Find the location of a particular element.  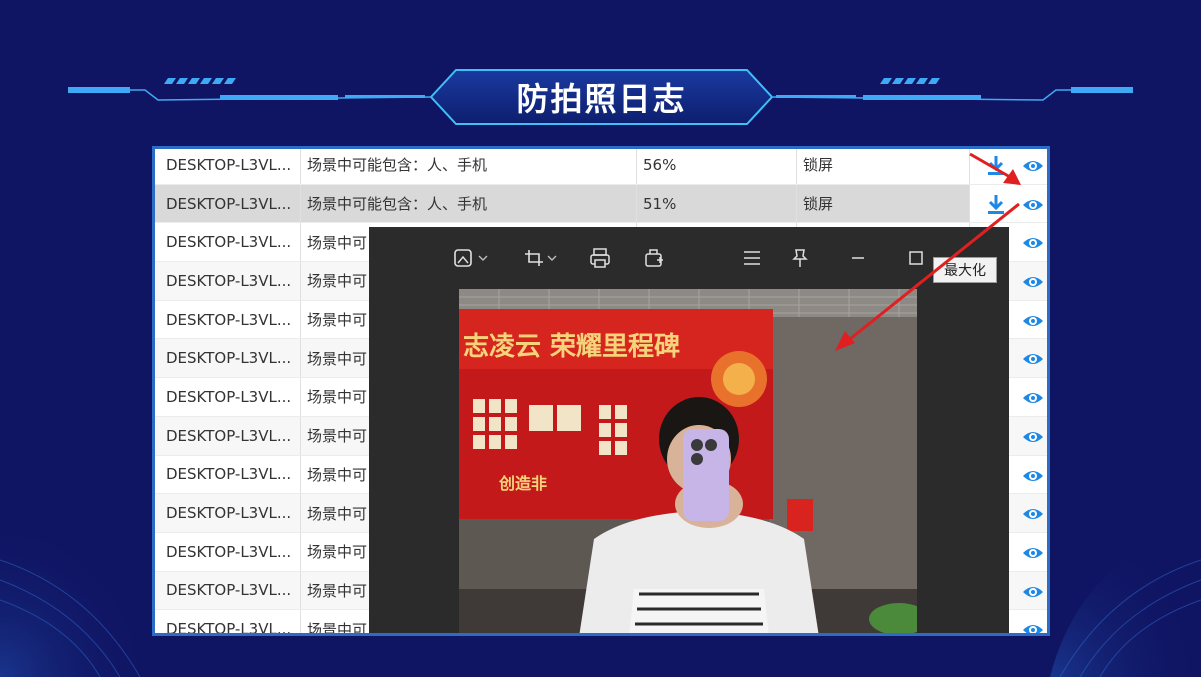

maximize-tooltip: 最大化 is located at coordinates (965, 270).